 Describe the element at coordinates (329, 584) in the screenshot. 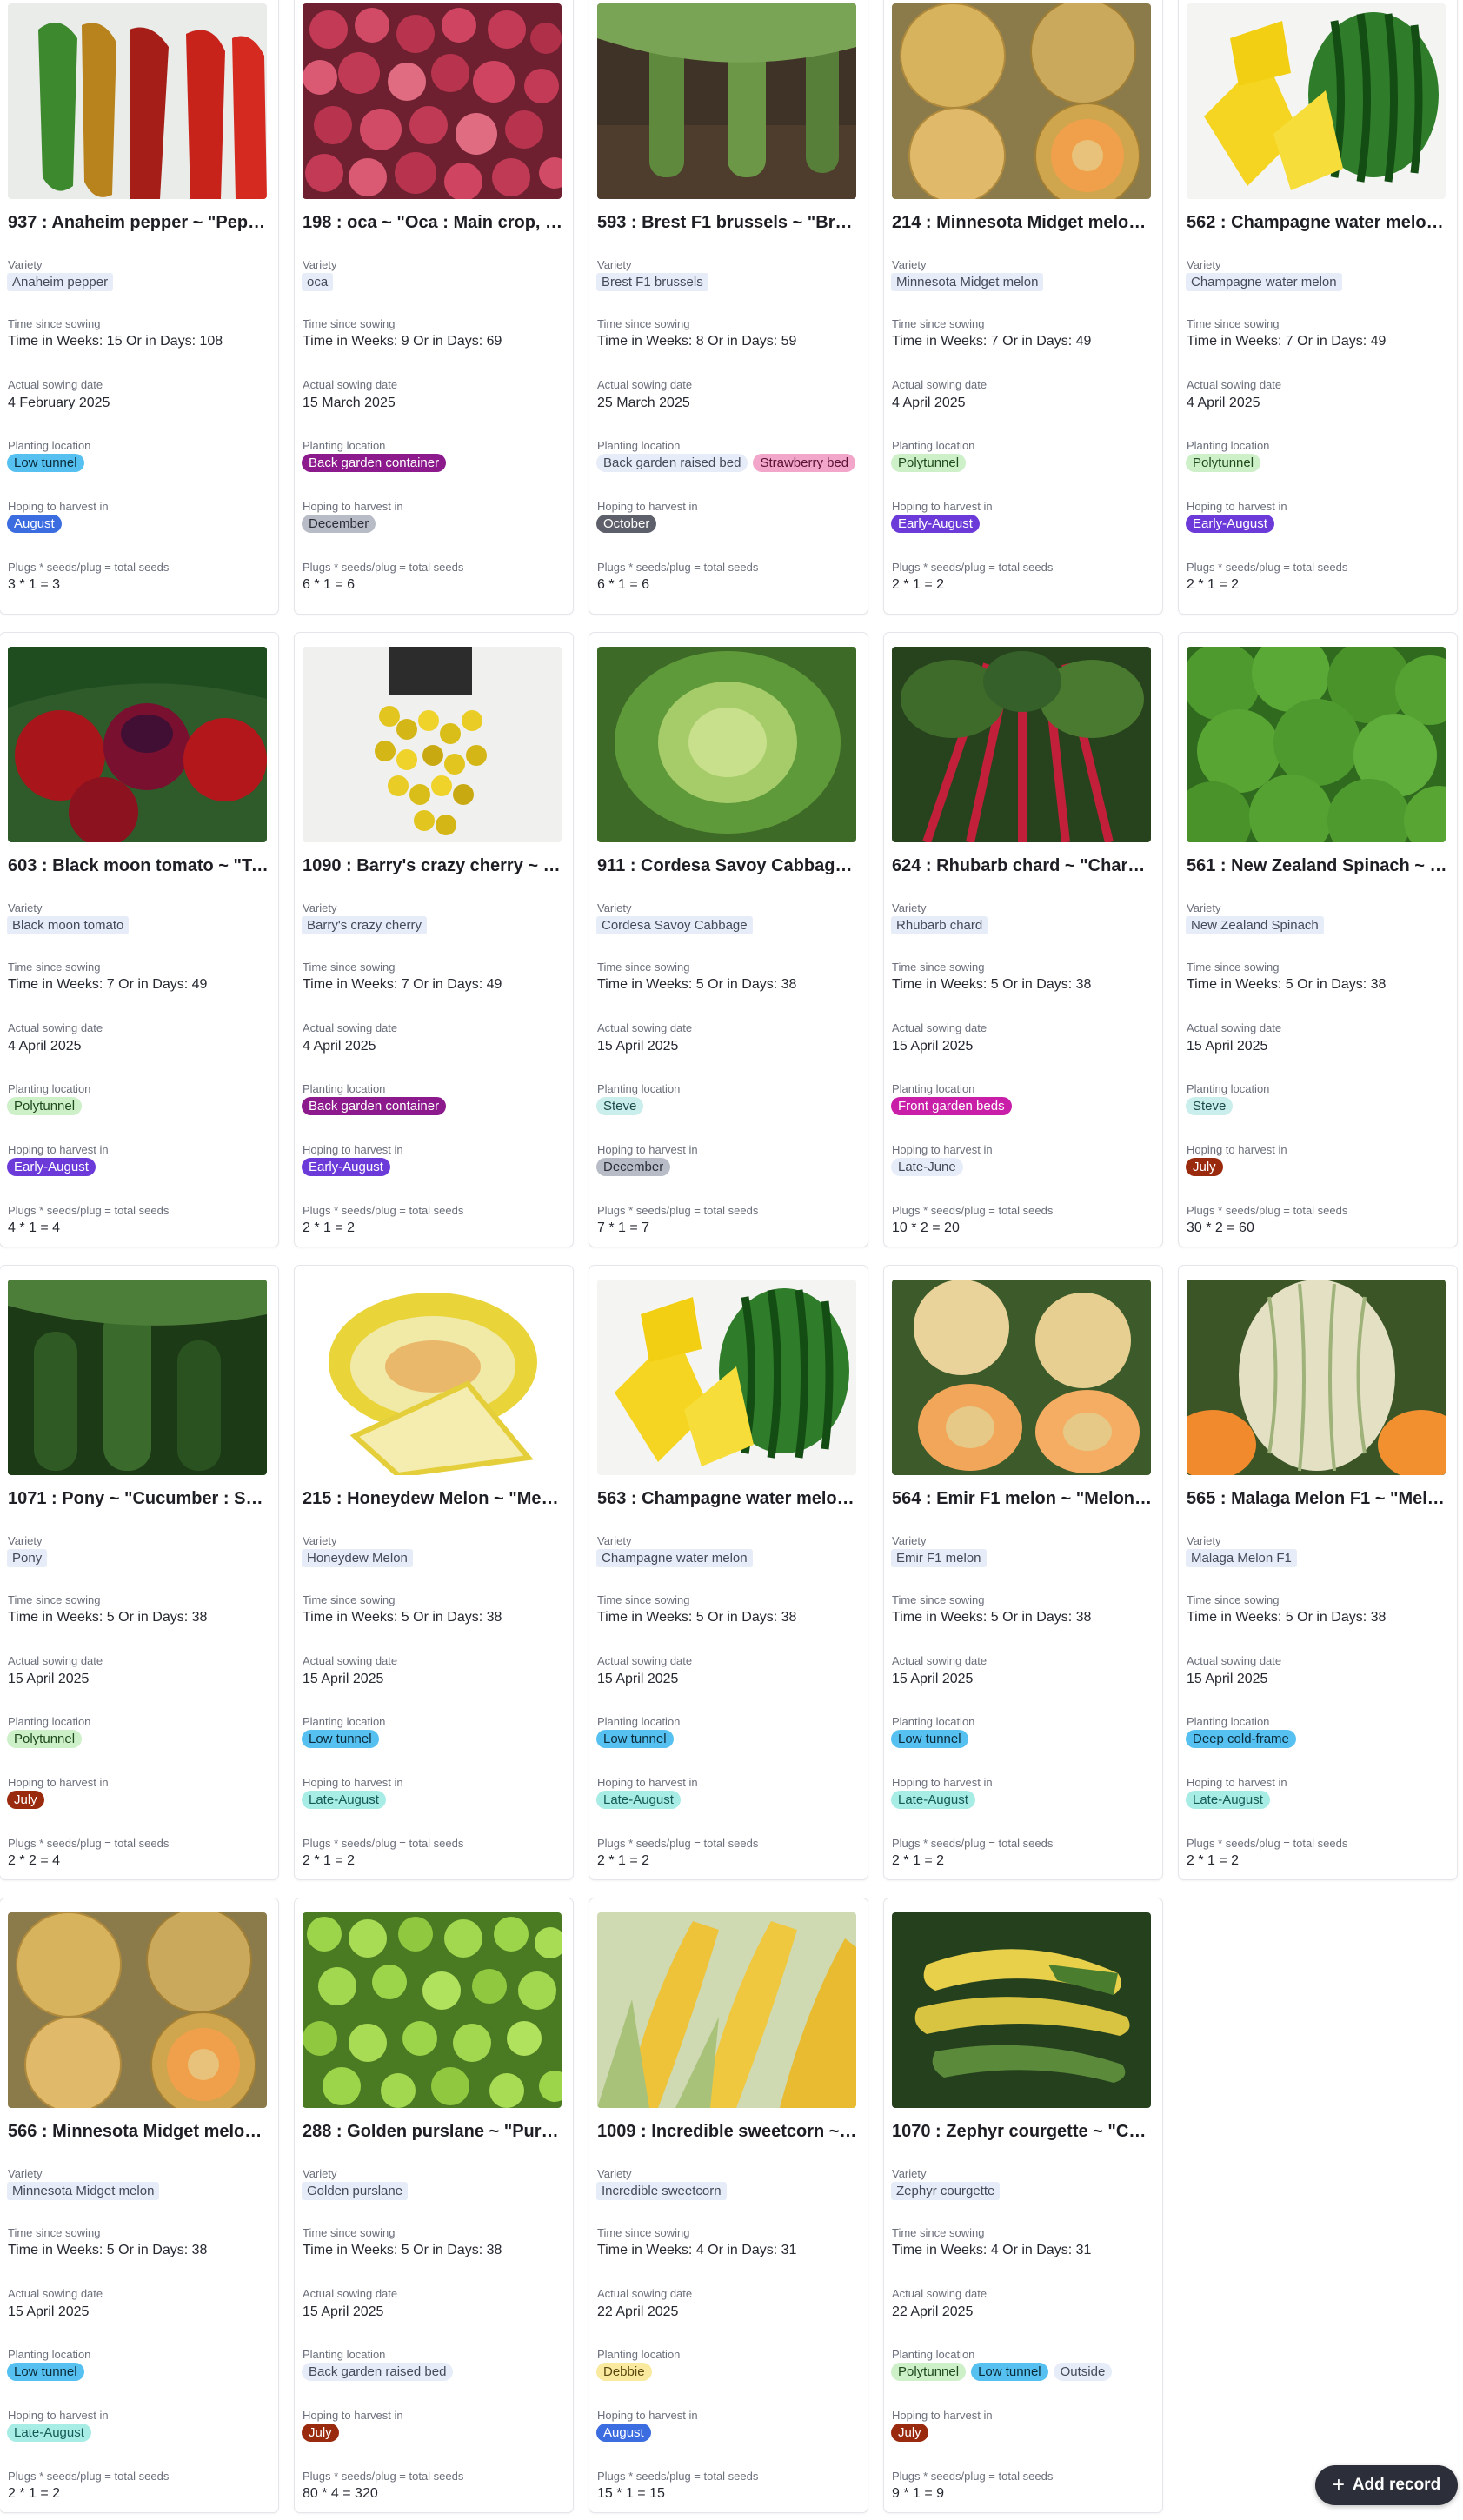

I see `plugs-value: 6 * 1 = 6` at that location.